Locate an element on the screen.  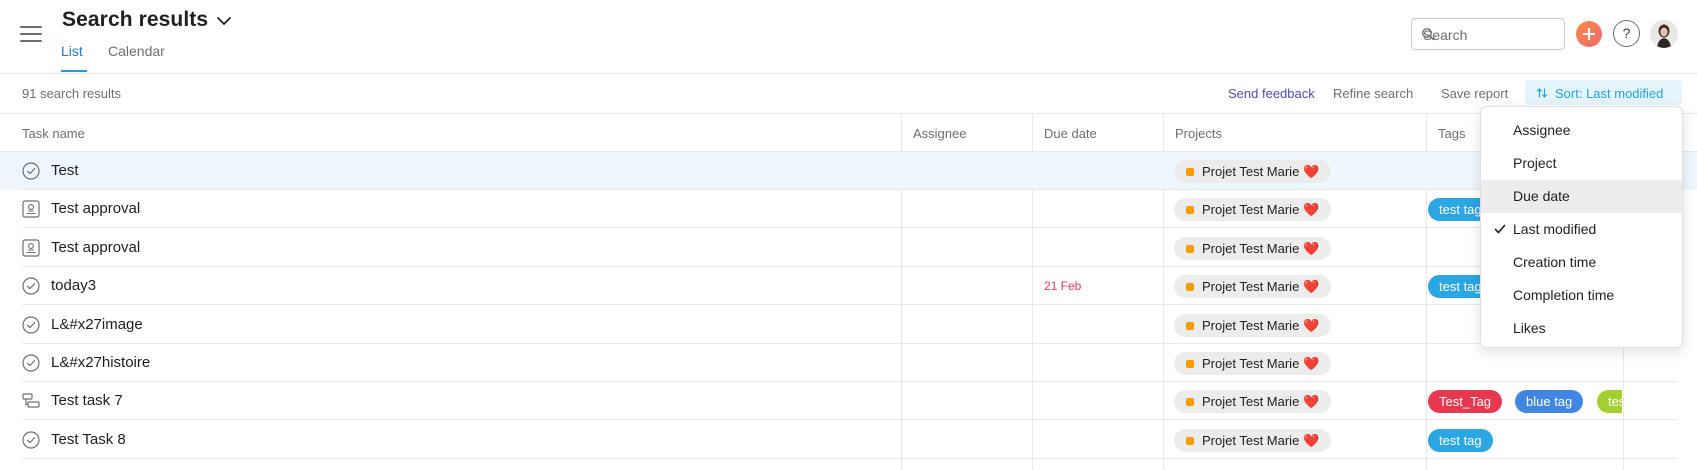
sort-option-label: Due date is located at coordinates (1541, 196).